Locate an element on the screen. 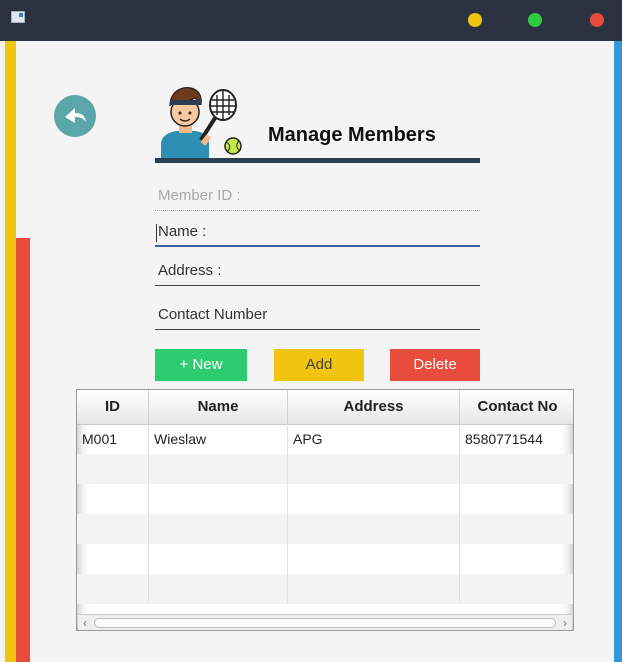  column-header-name: Name is located at coordinates (218, 407).